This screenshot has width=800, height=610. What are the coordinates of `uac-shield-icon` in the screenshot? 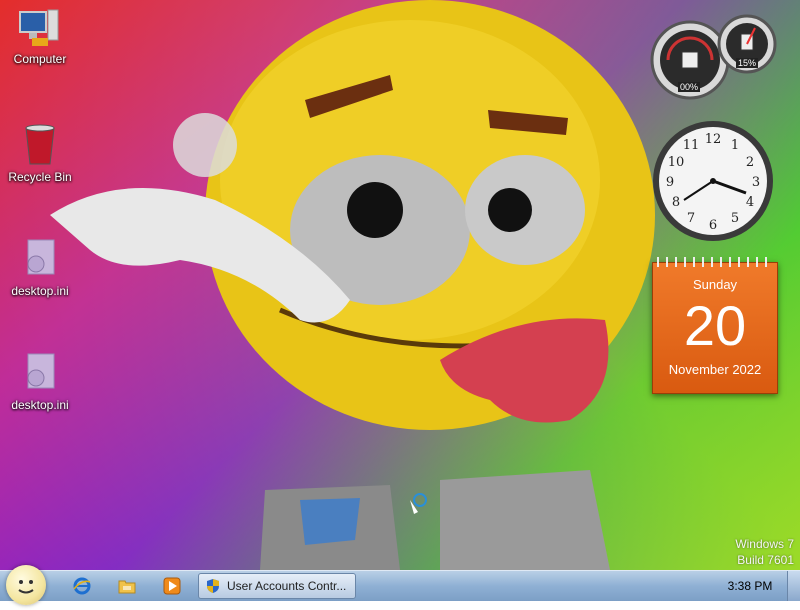 It's located at (213, 586).